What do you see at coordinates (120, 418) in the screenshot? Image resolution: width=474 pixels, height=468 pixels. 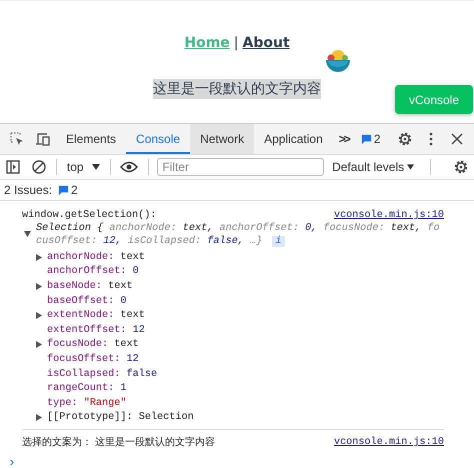 I see `property-line: [[Prototype]]: Selection` at bounding box center [120, 418].